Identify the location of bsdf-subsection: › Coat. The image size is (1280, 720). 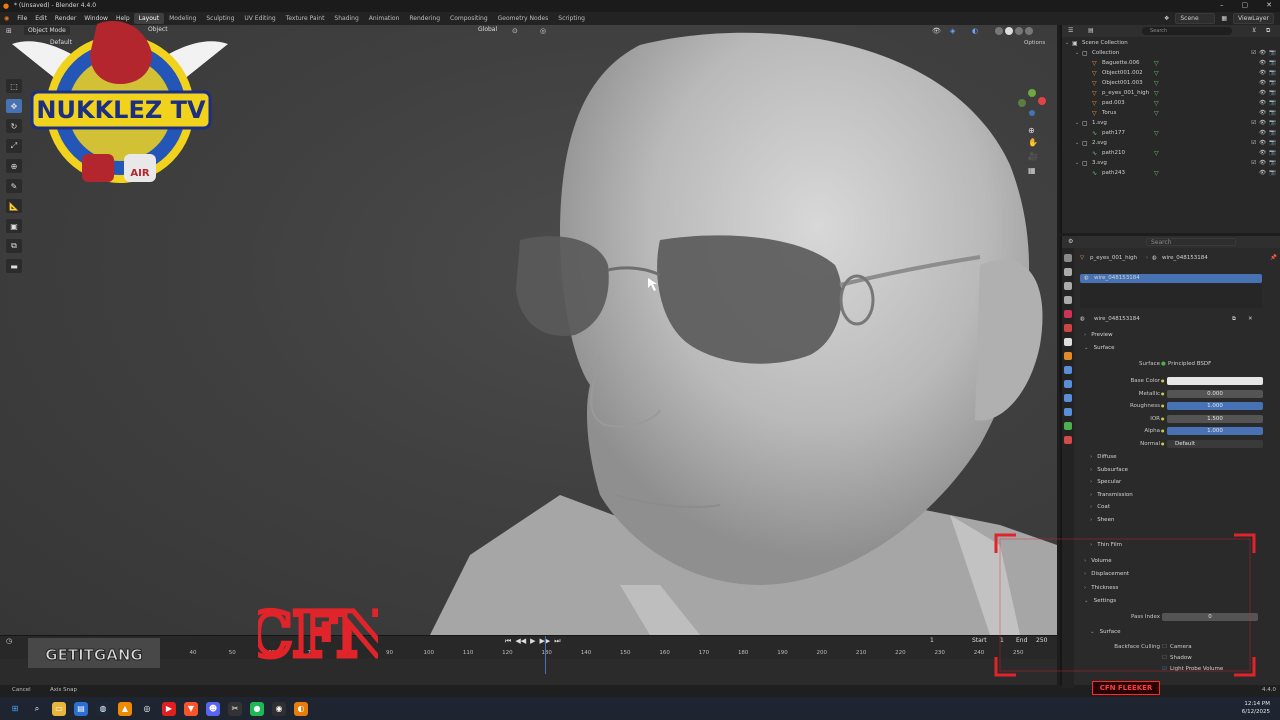
(1100, 507).